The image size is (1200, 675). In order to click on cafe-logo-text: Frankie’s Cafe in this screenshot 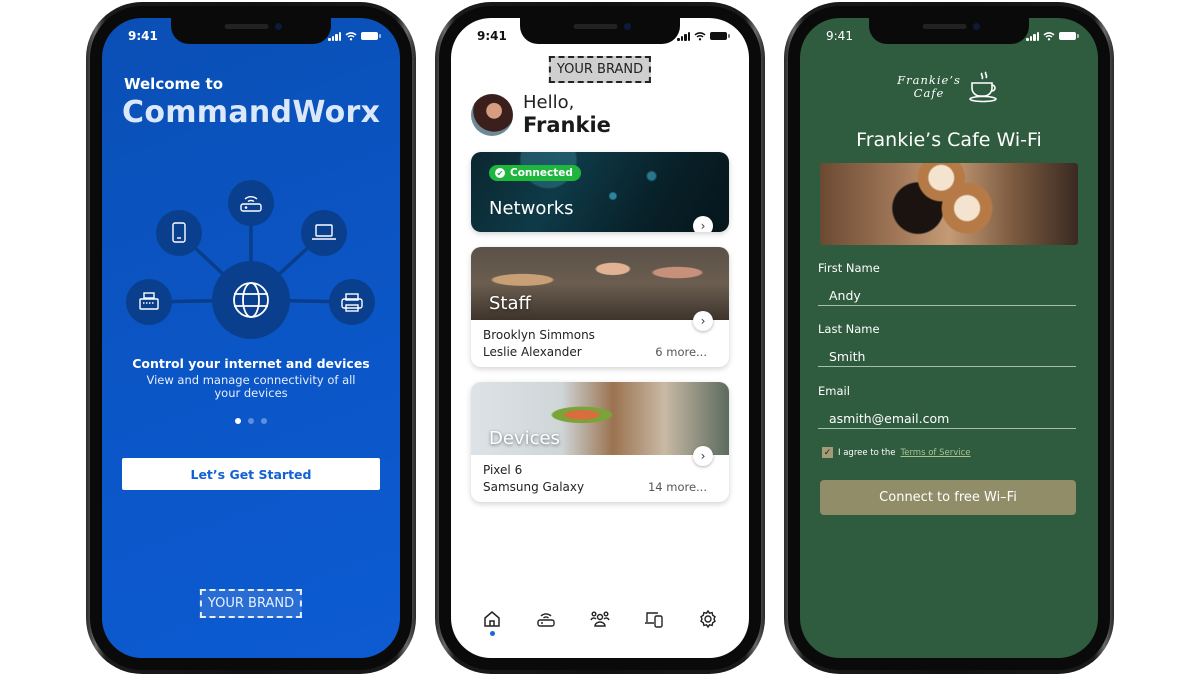, I will do `click(929, 87)`.